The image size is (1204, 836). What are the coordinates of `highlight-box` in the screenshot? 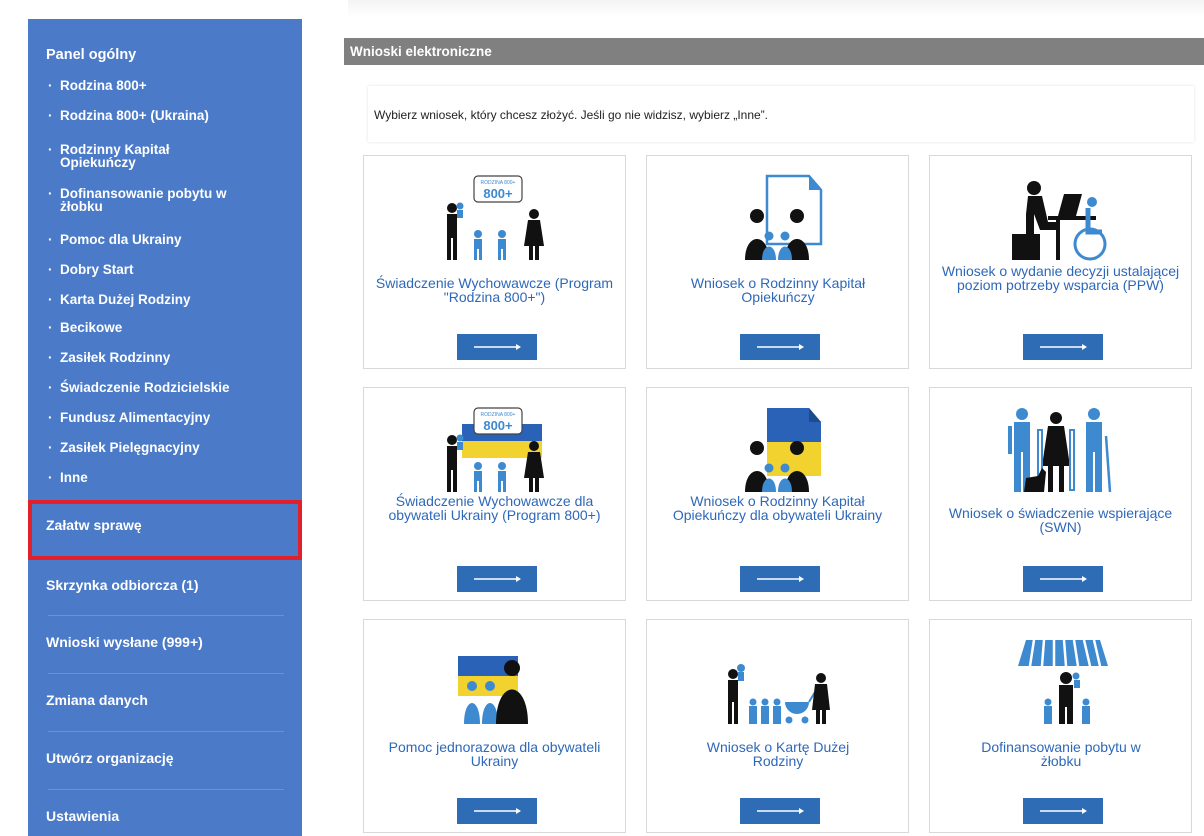 It's located at (165, 530).